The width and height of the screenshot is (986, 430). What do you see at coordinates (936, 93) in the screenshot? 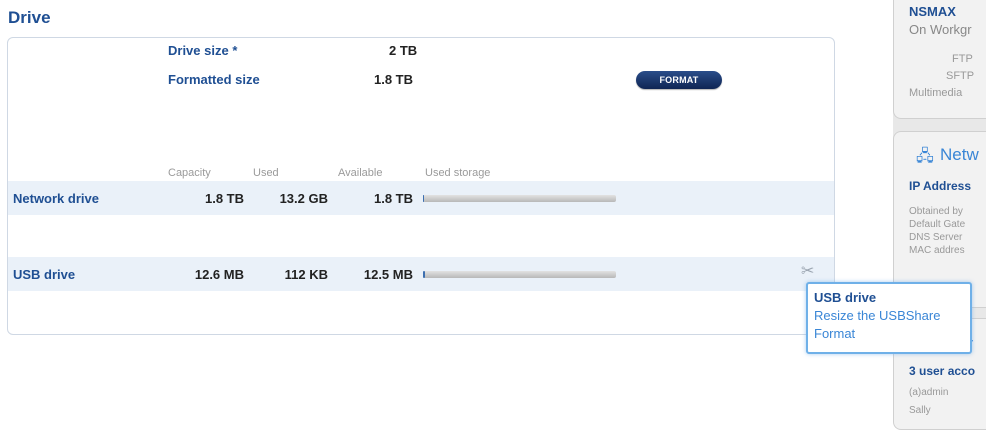
I see `service-multimedia: Multimedia` at bounding box center [936, 93].